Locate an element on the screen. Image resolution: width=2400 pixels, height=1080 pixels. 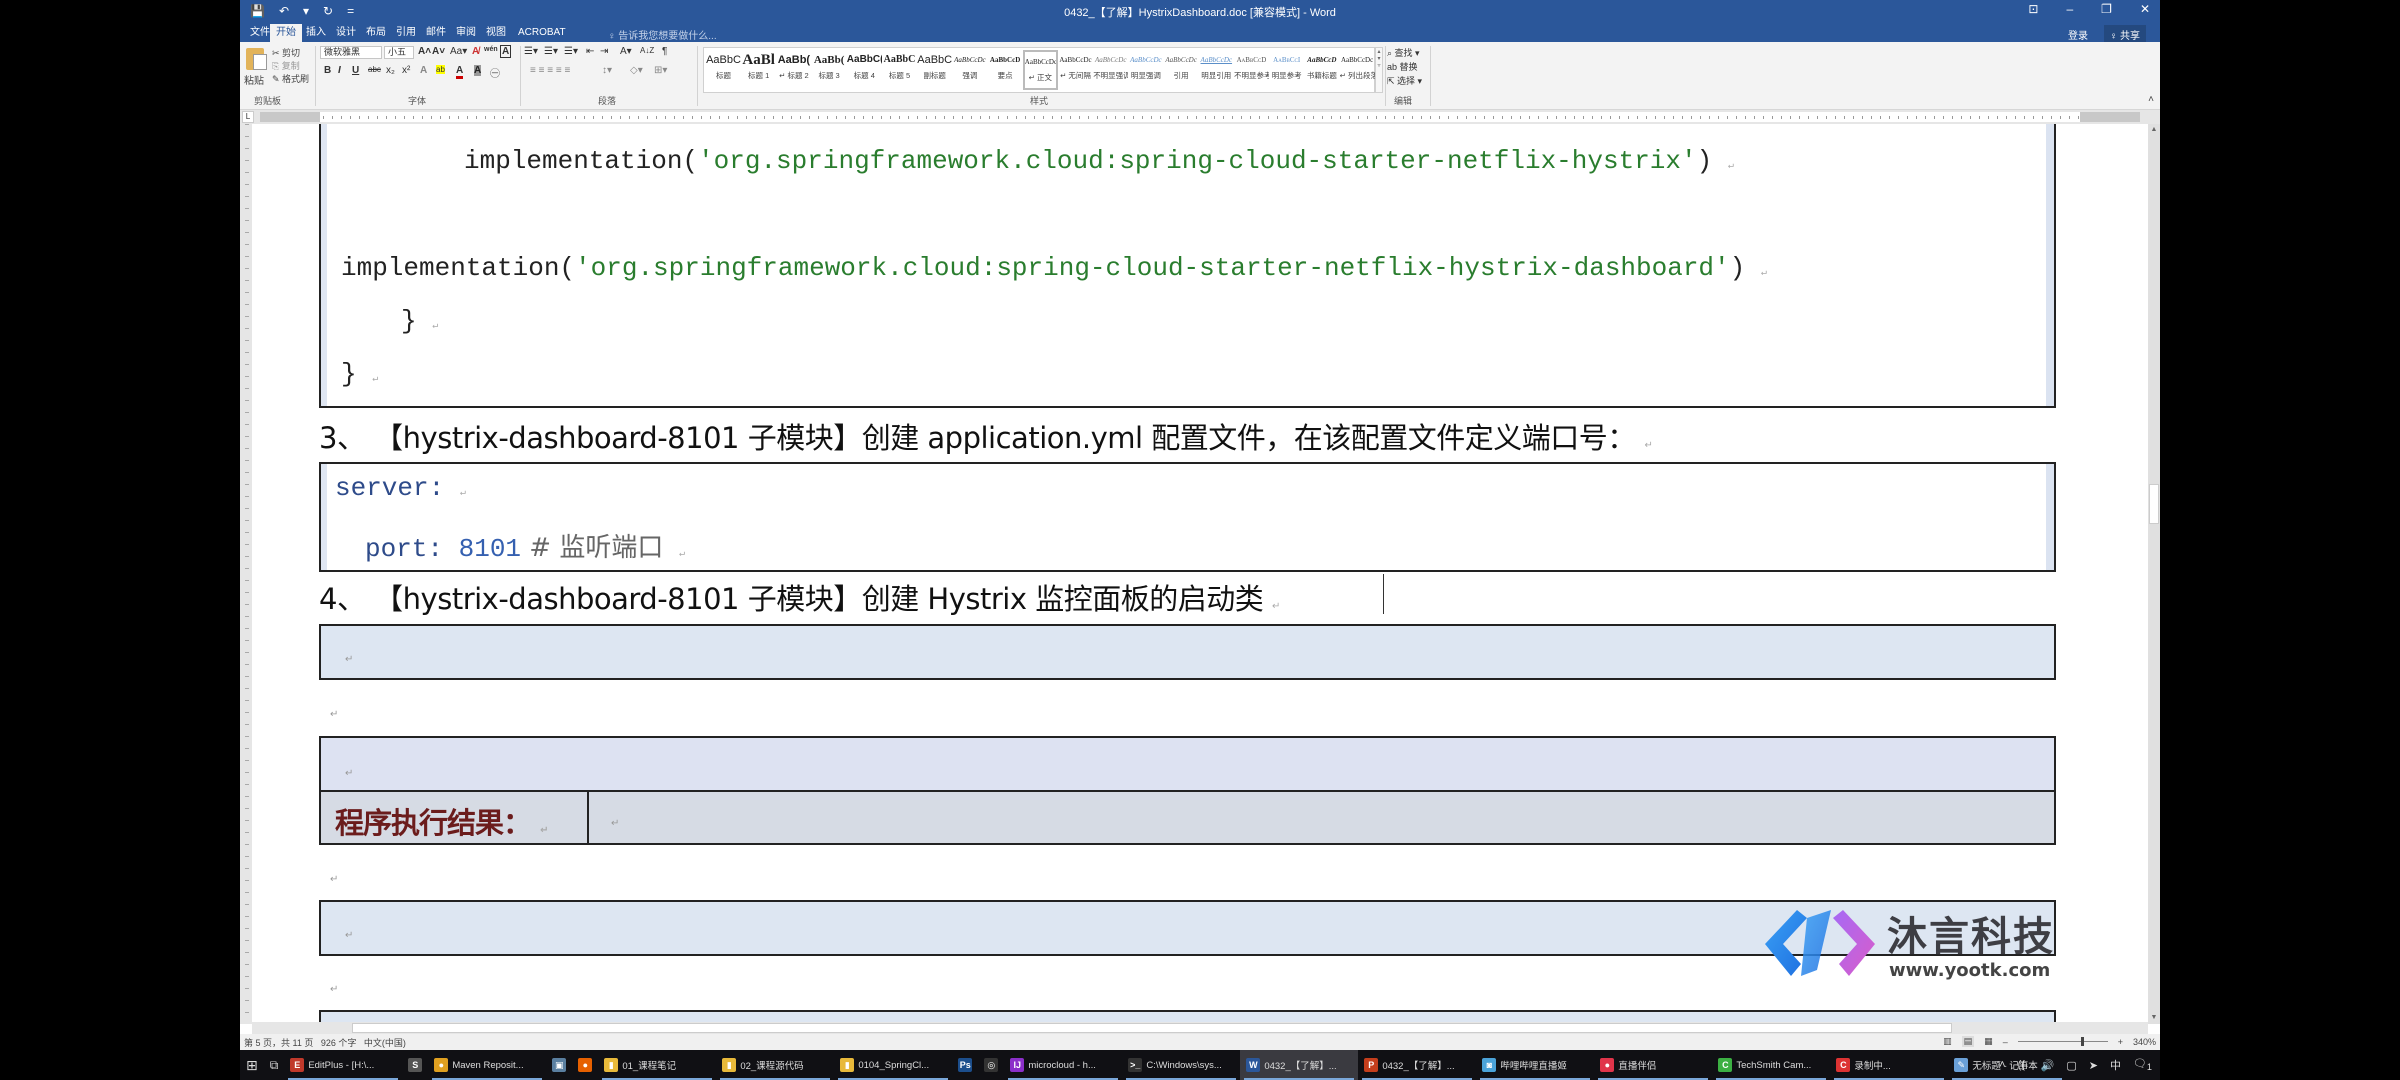
scroll-up-icon: ▲ is located at coordinates (2154, 130).